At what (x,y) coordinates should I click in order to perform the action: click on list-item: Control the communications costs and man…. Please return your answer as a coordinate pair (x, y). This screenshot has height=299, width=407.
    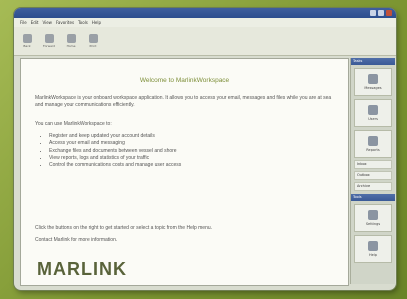
    Looking at the image, I should click on (194, 165).